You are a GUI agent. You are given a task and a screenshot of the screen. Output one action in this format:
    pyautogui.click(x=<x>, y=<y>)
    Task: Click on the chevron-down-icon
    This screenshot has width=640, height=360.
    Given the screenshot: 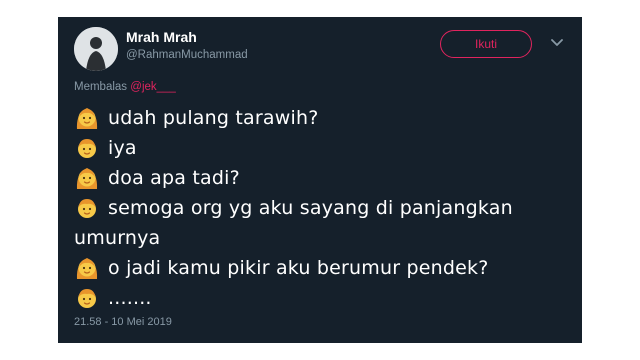 What is the action you would take?
    pyautogui.click(x=557, y=43)
    